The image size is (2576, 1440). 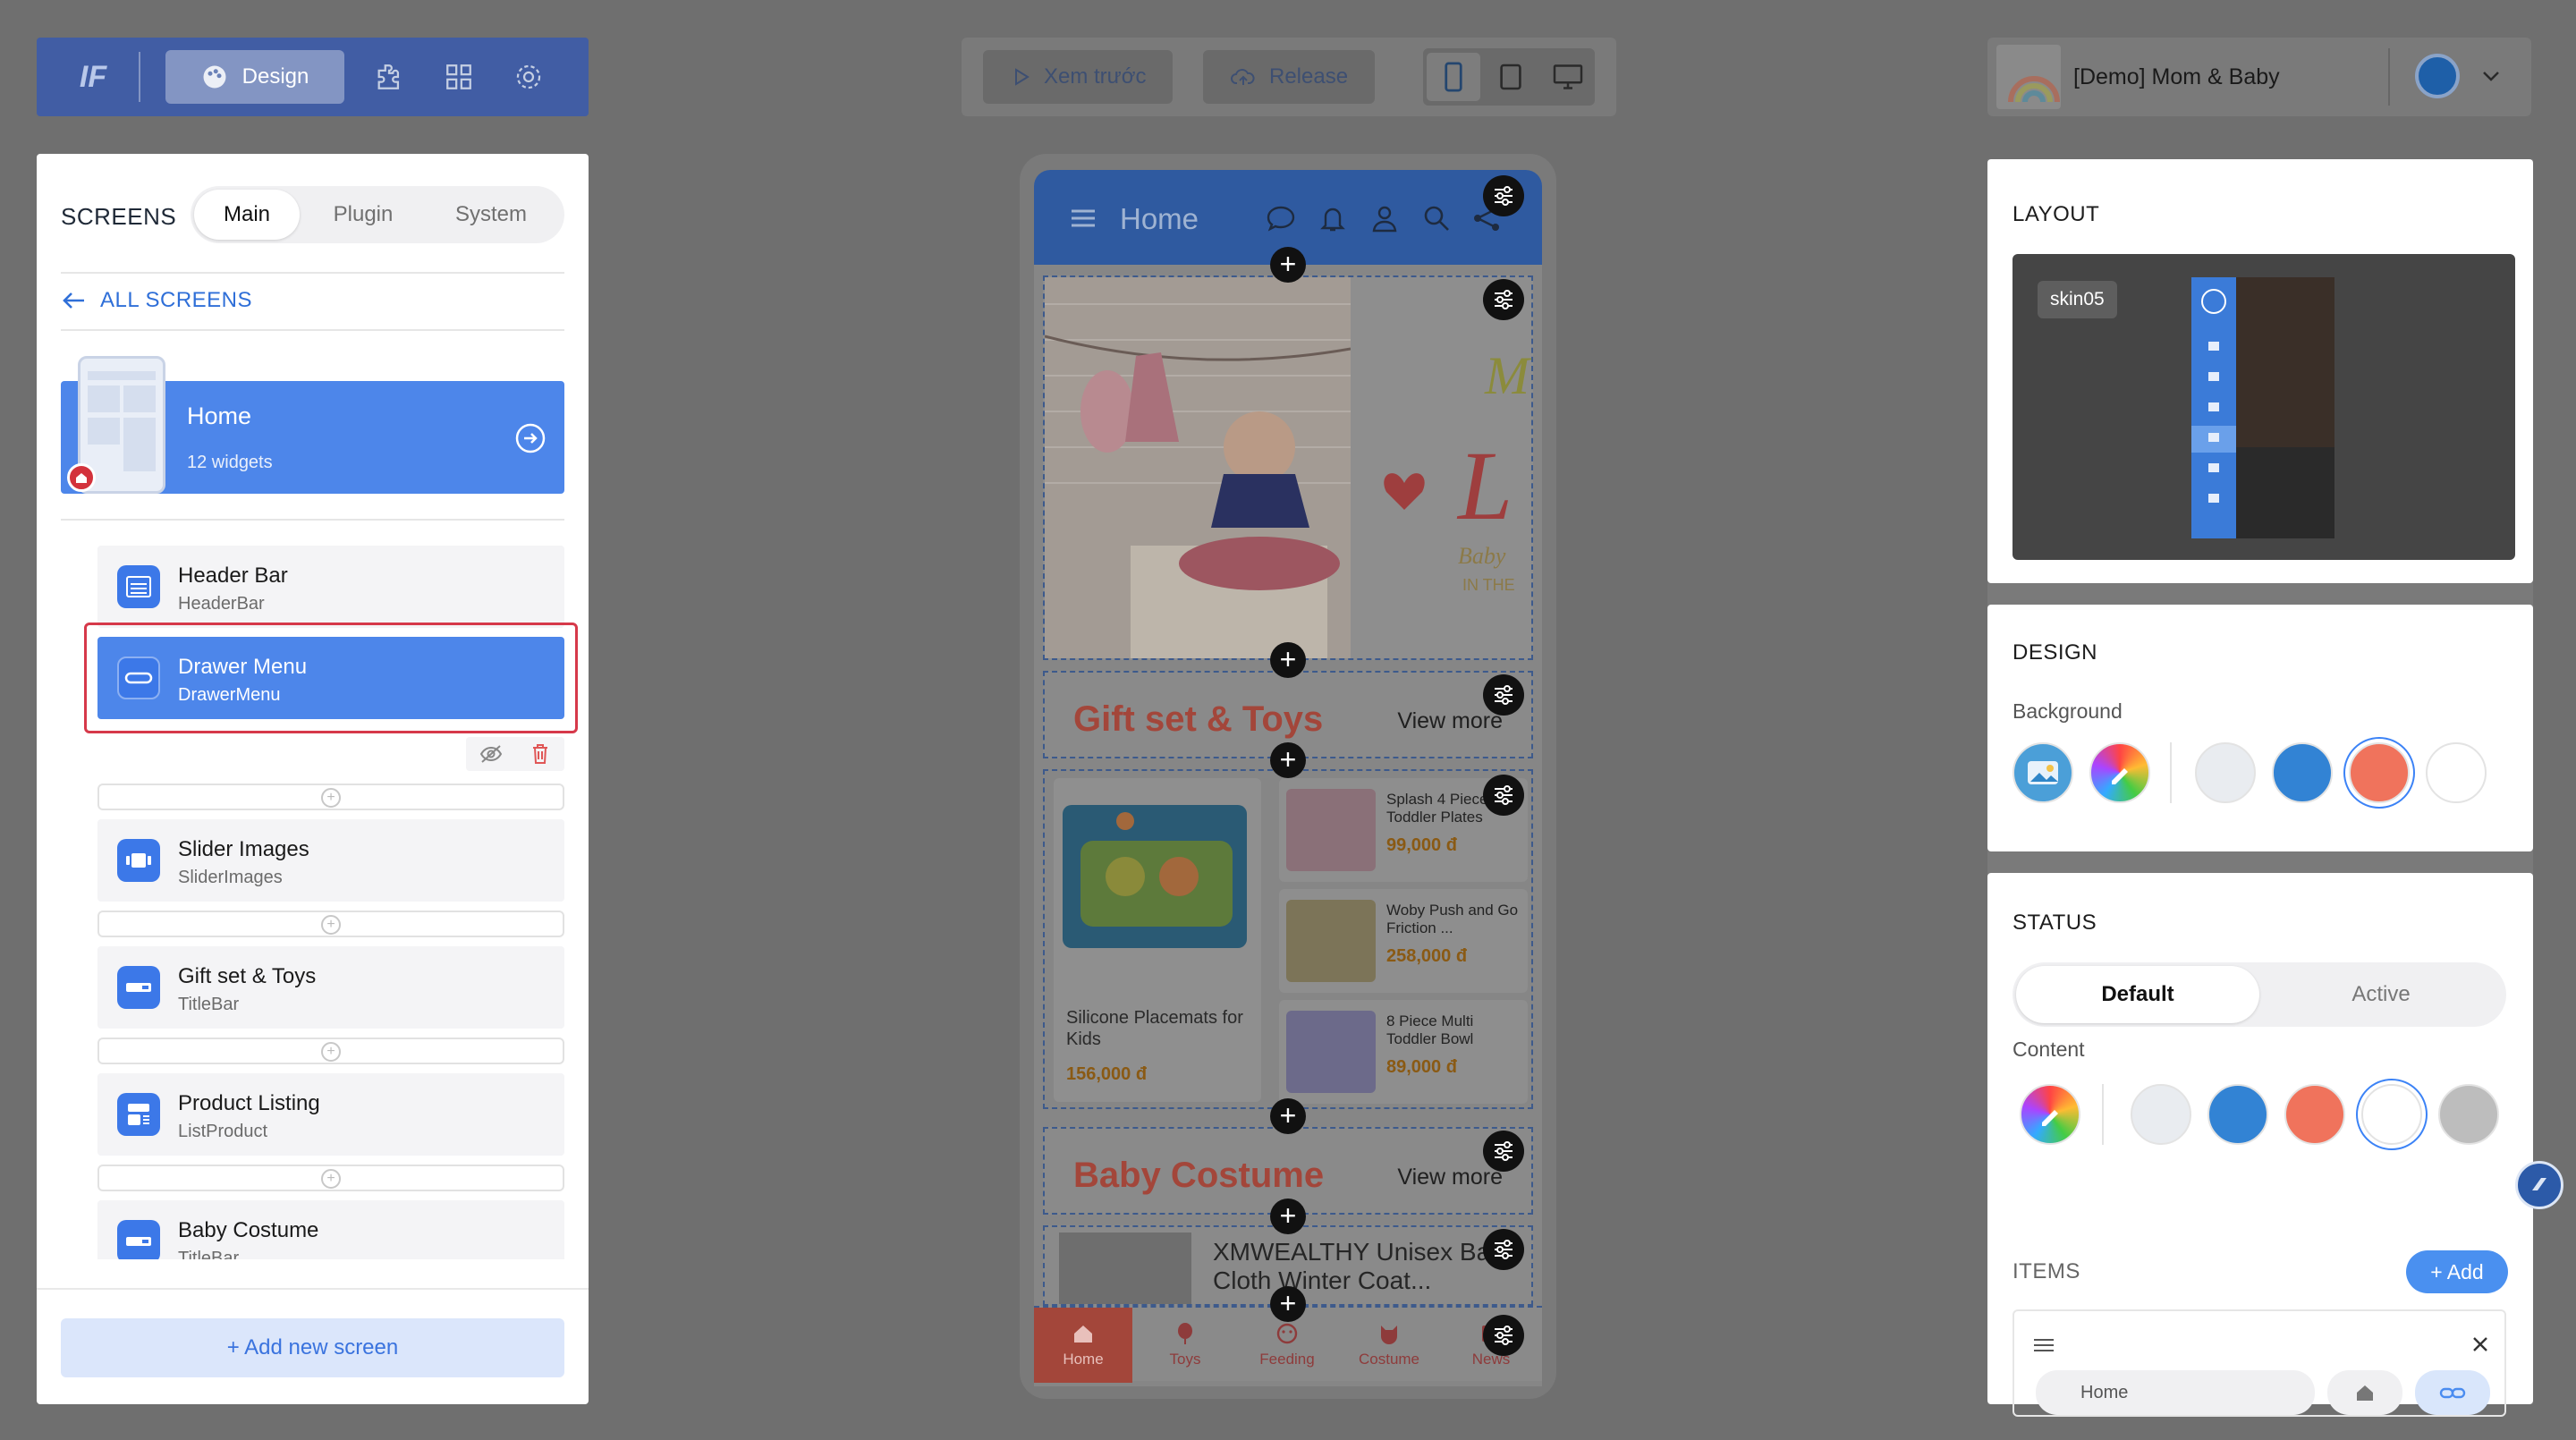 I want to click on bottom-nav-costume: Costume, so click(x=1389, y=1345).